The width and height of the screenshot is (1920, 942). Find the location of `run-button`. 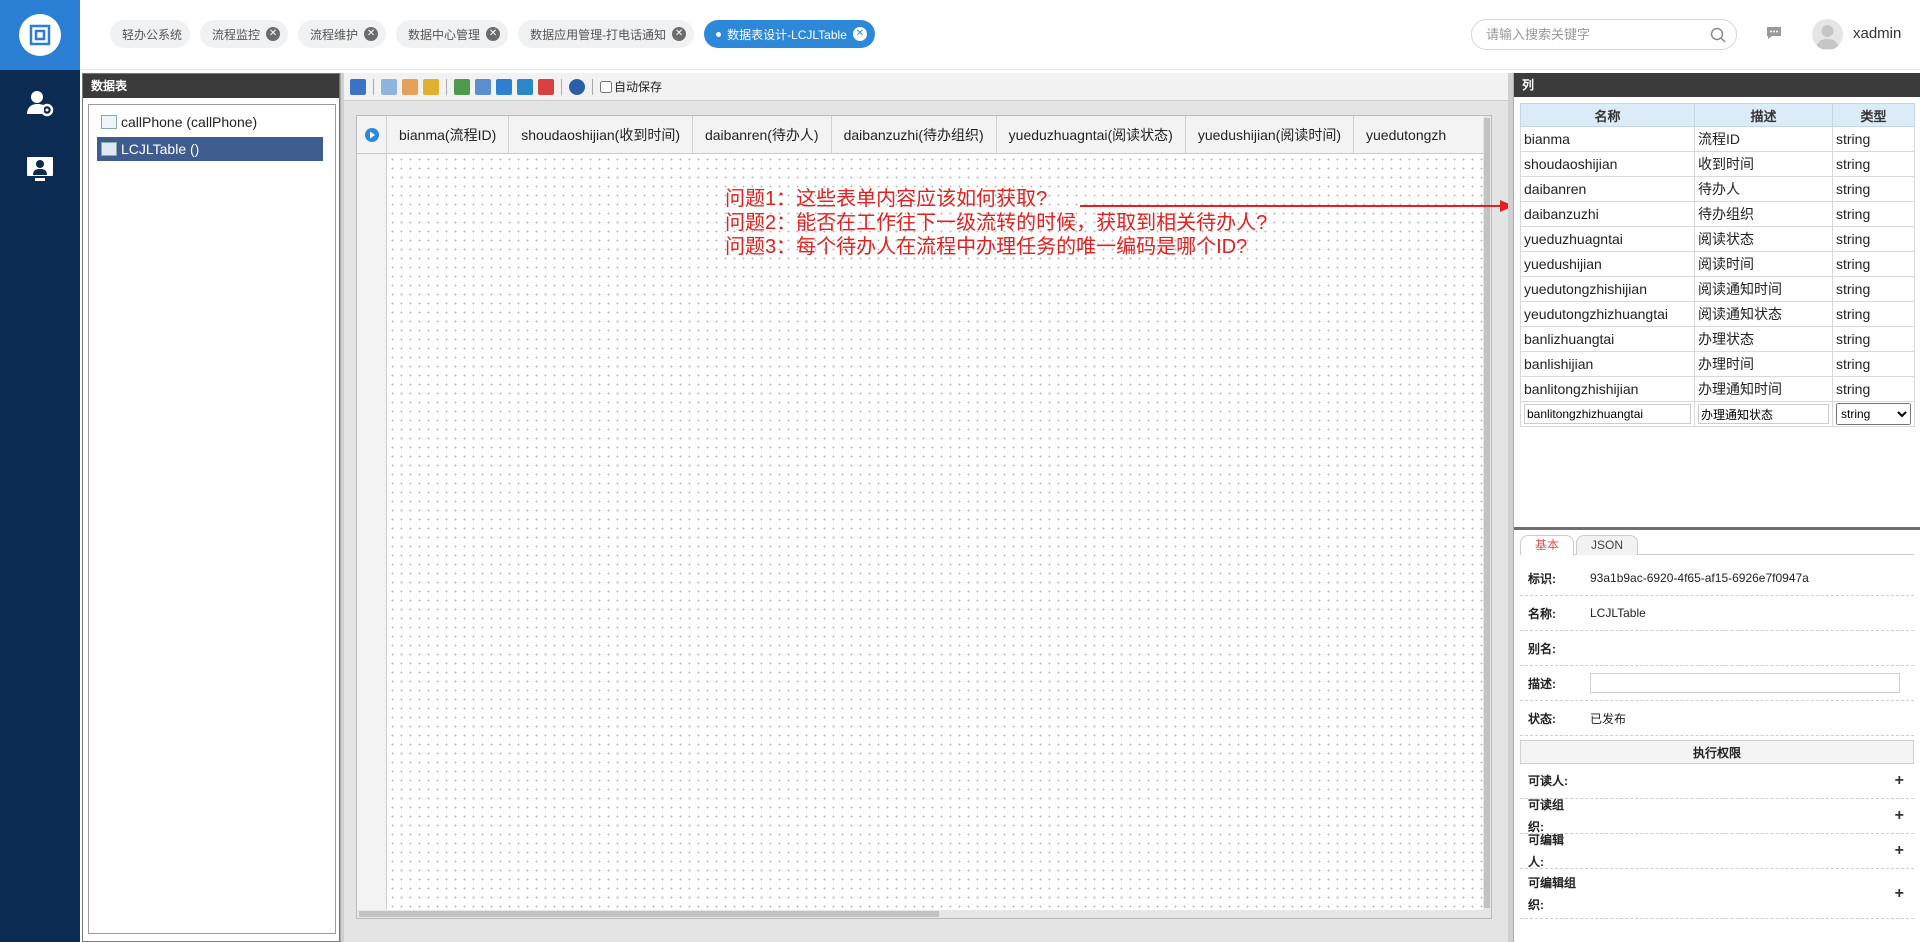

run-button is located at coordinates (372, 135).